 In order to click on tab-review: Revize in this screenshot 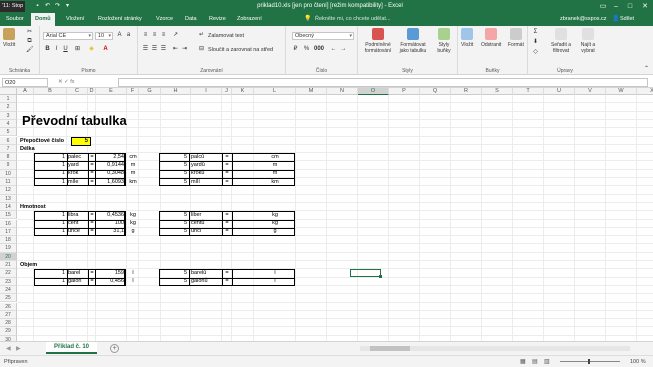, I will do `click(217, 19)`.